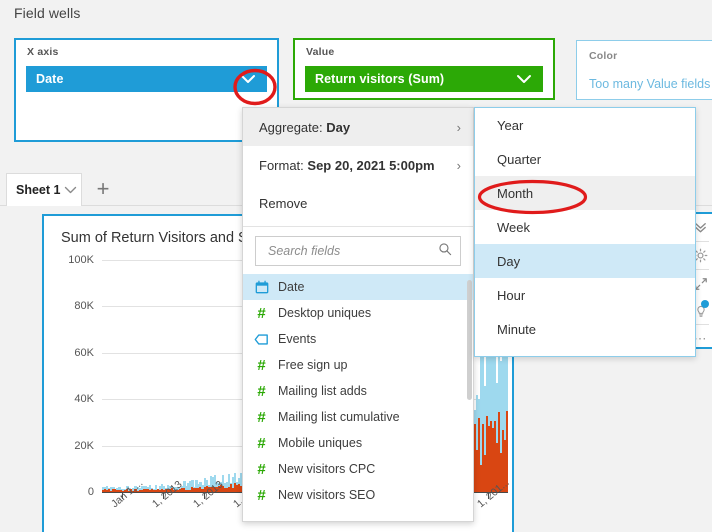 This screenshot has height=532, width=712. Describe the element at coordinates (261, 287) in the screenshot. I see `calendar-icon` at that location.